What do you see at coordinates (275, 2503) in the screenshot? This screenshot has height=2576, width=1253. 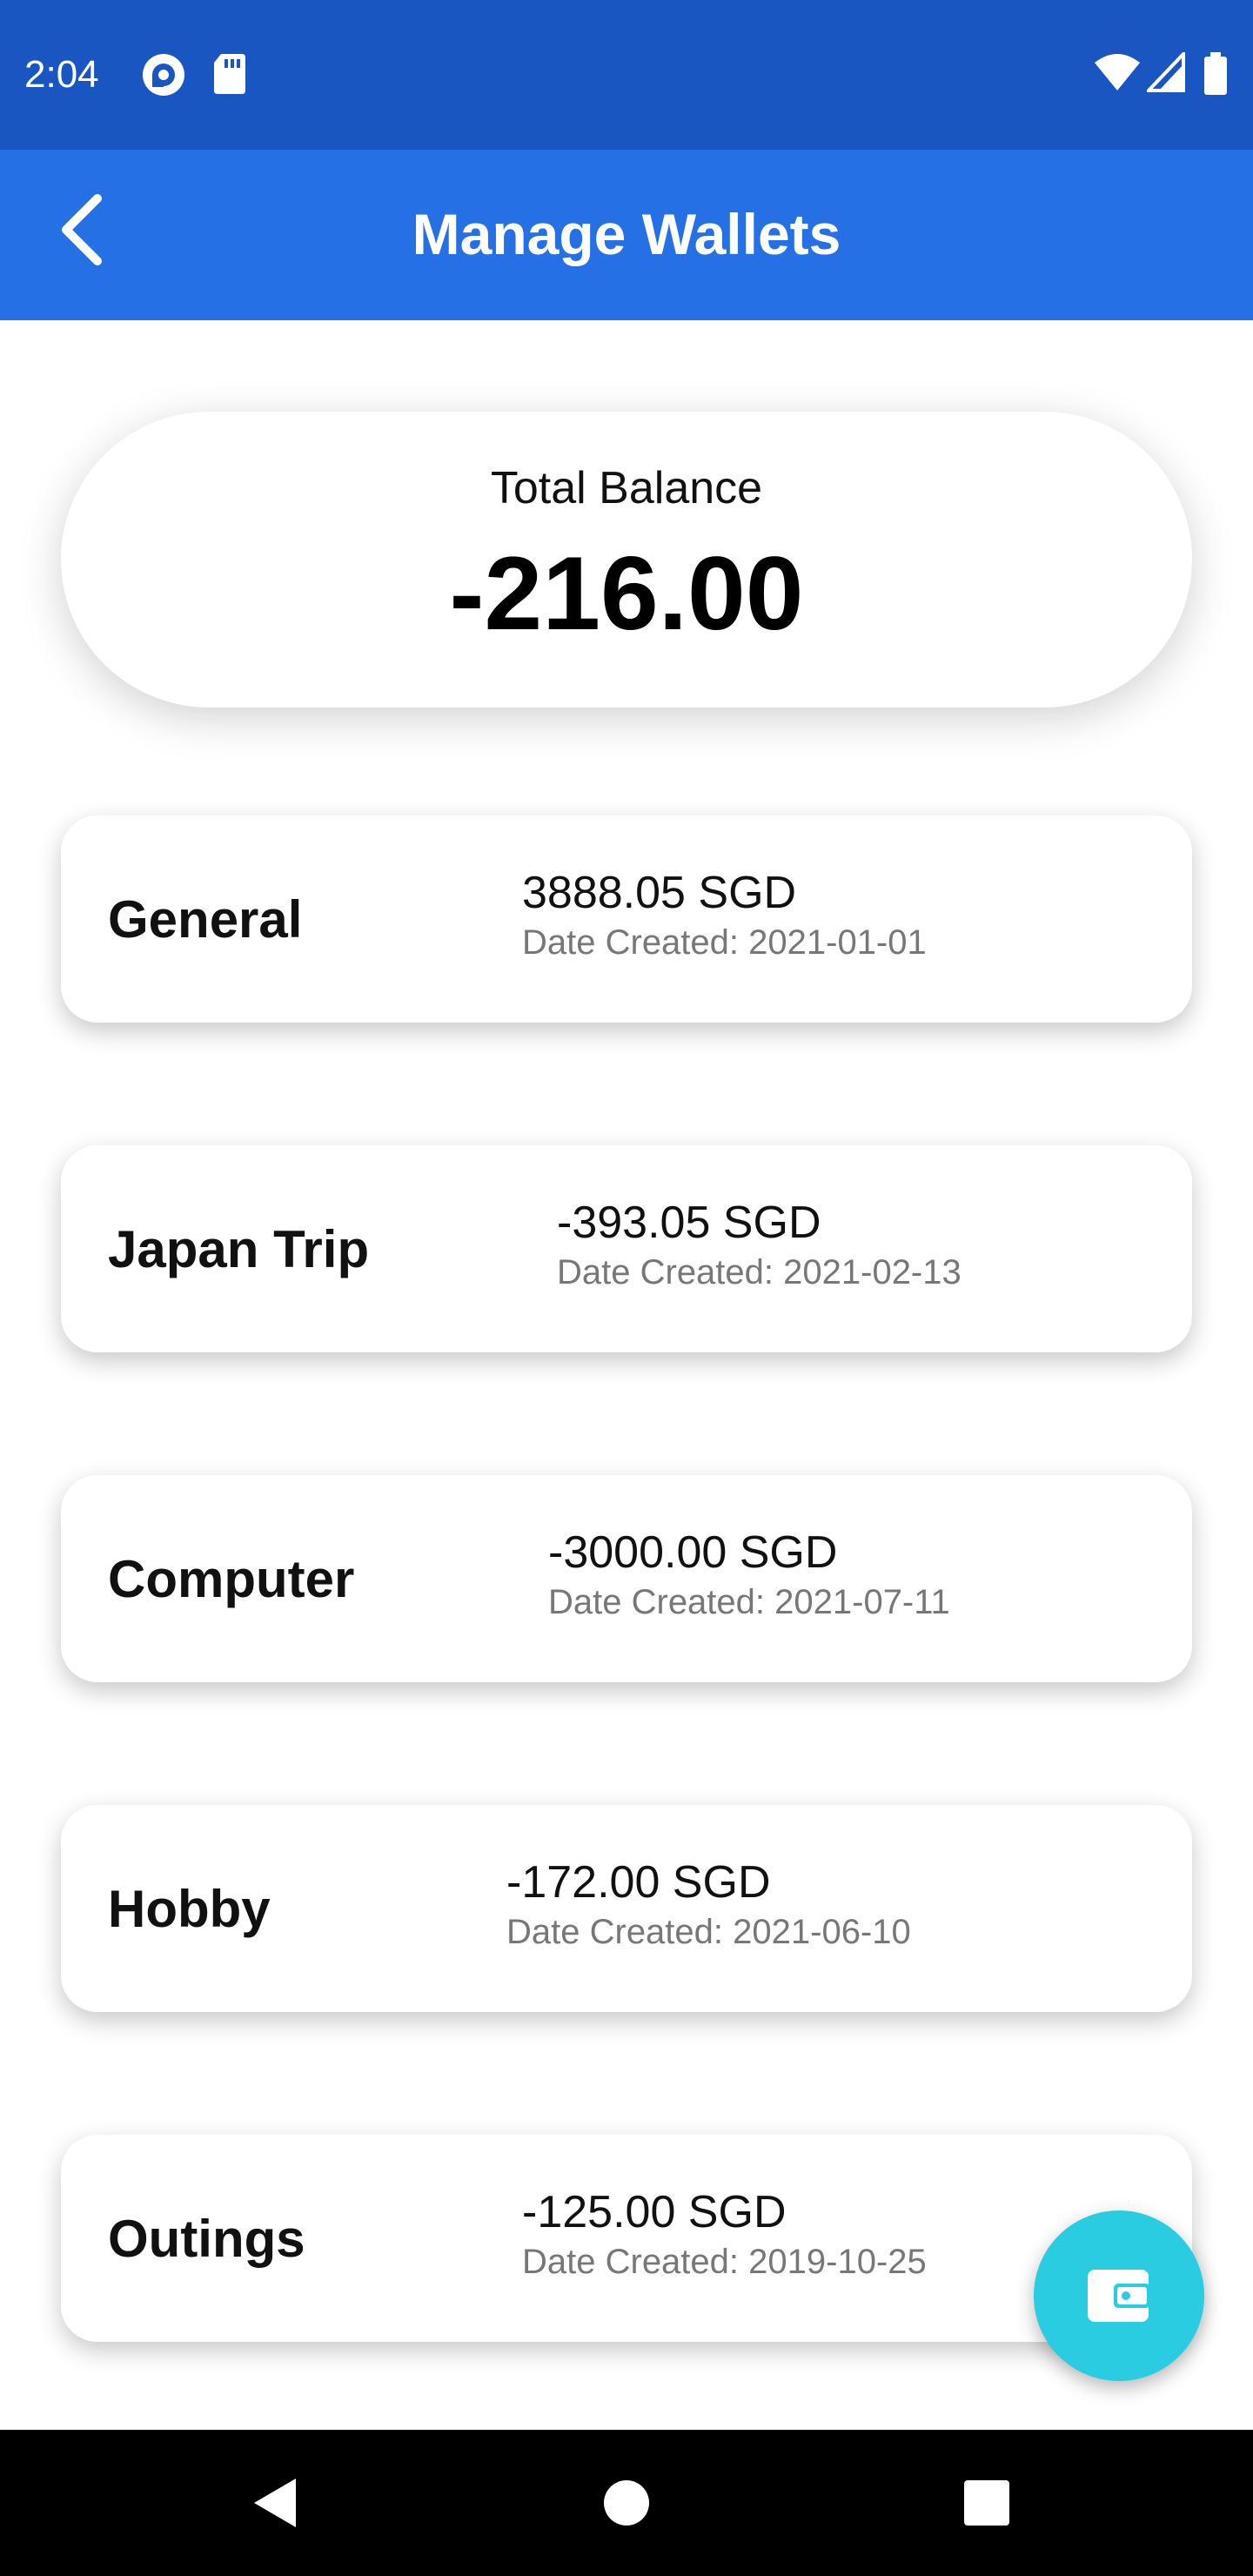 I see `back-triangle-icon` at bounding box center [275, 2503].